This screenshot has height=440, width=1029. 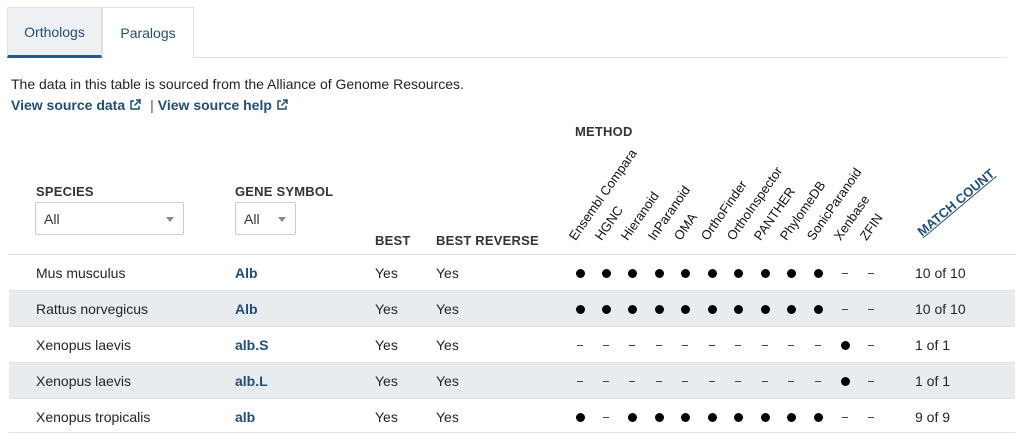 I want to click on view-source-data-link: View source data, so click(x=76, y=105).